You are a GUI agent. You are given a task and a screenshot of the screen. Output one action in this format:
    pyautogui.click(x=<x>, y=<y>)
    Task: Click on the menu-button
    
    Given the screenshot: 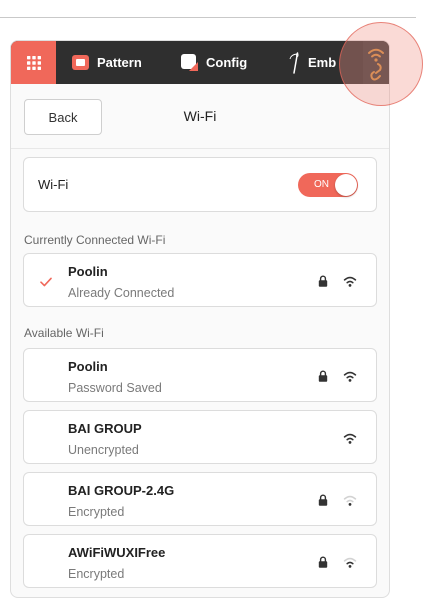 What is the action you would take?
    pyautogui.click(x=33, y=62)
    